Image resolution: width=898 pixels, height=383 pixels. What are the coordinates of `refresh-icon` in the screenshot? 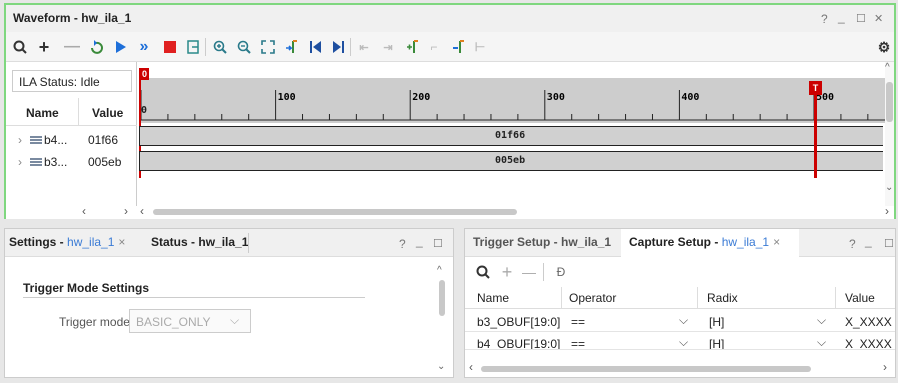 It's located at (96, 47).